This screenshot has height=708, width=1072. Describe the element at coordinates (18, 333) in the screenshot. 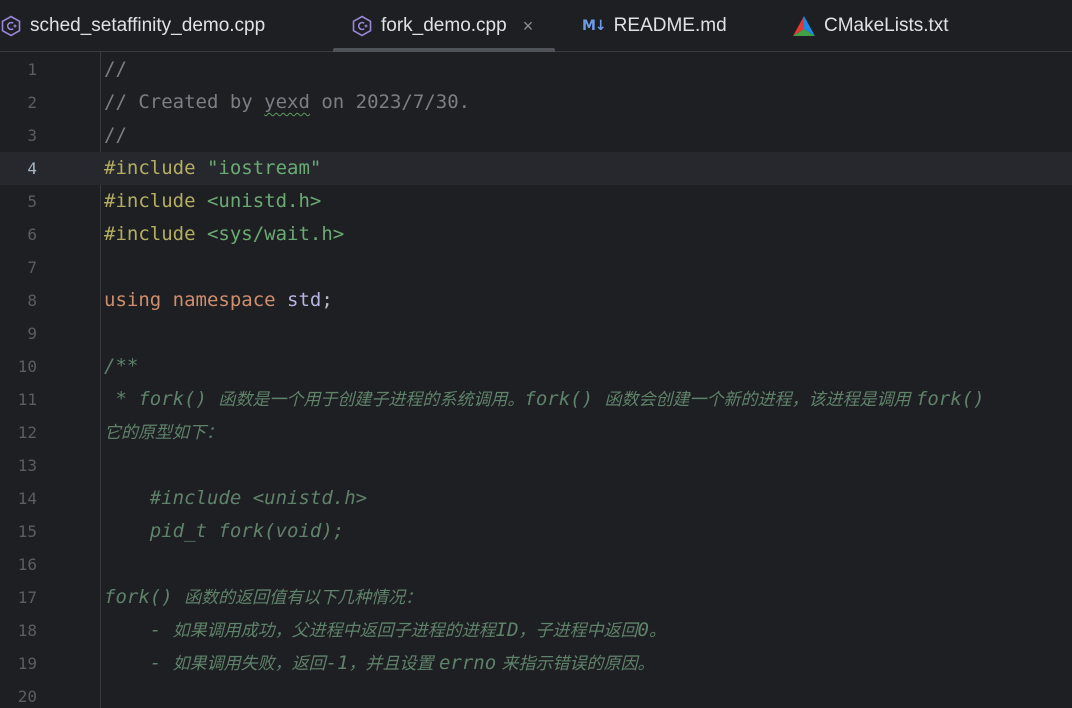

I see `line-number: 9` at that location.